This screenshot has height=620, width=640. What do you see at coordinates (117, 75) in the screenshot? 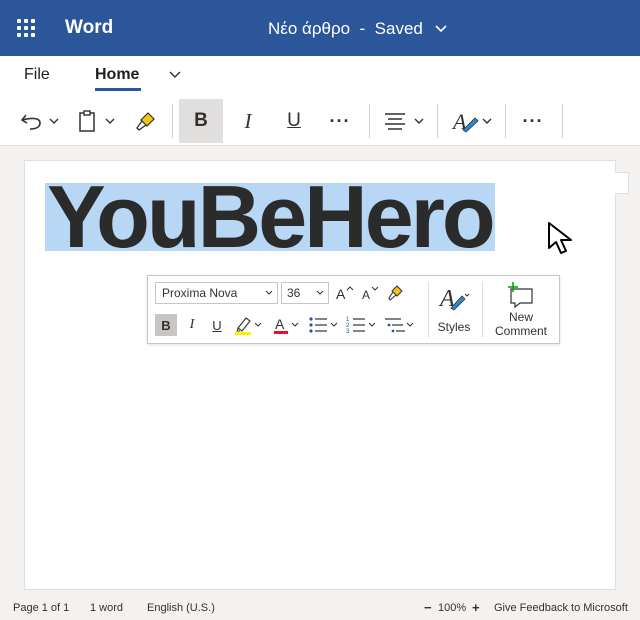
I see `tab-home: Home` at bounding box center [117, 75].